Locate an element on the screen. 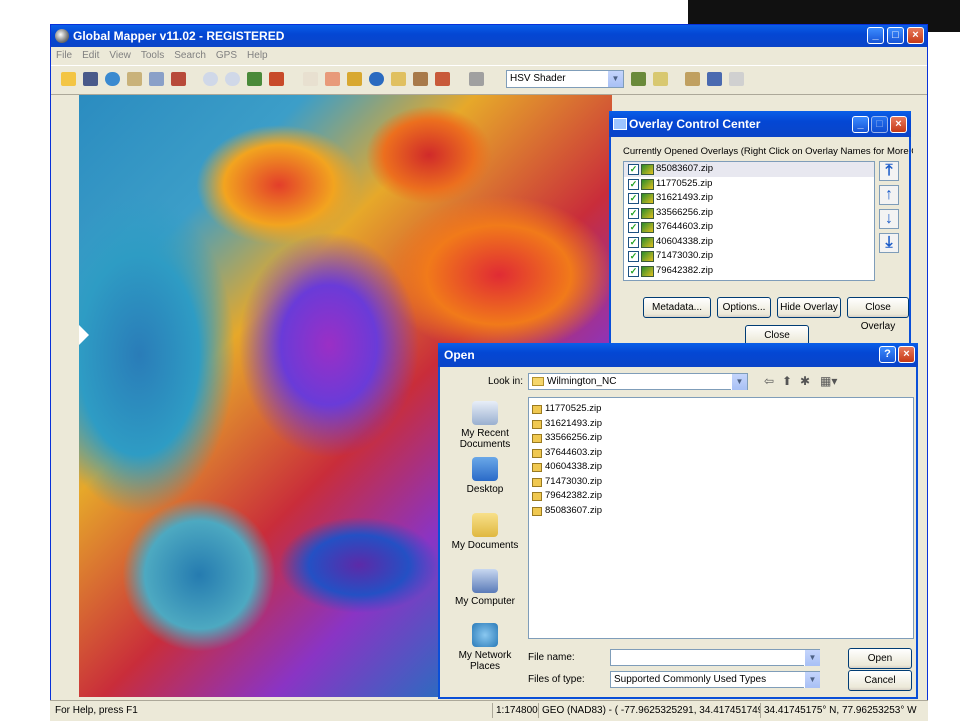  digitizer-icon is located at coordinates (310, 79).